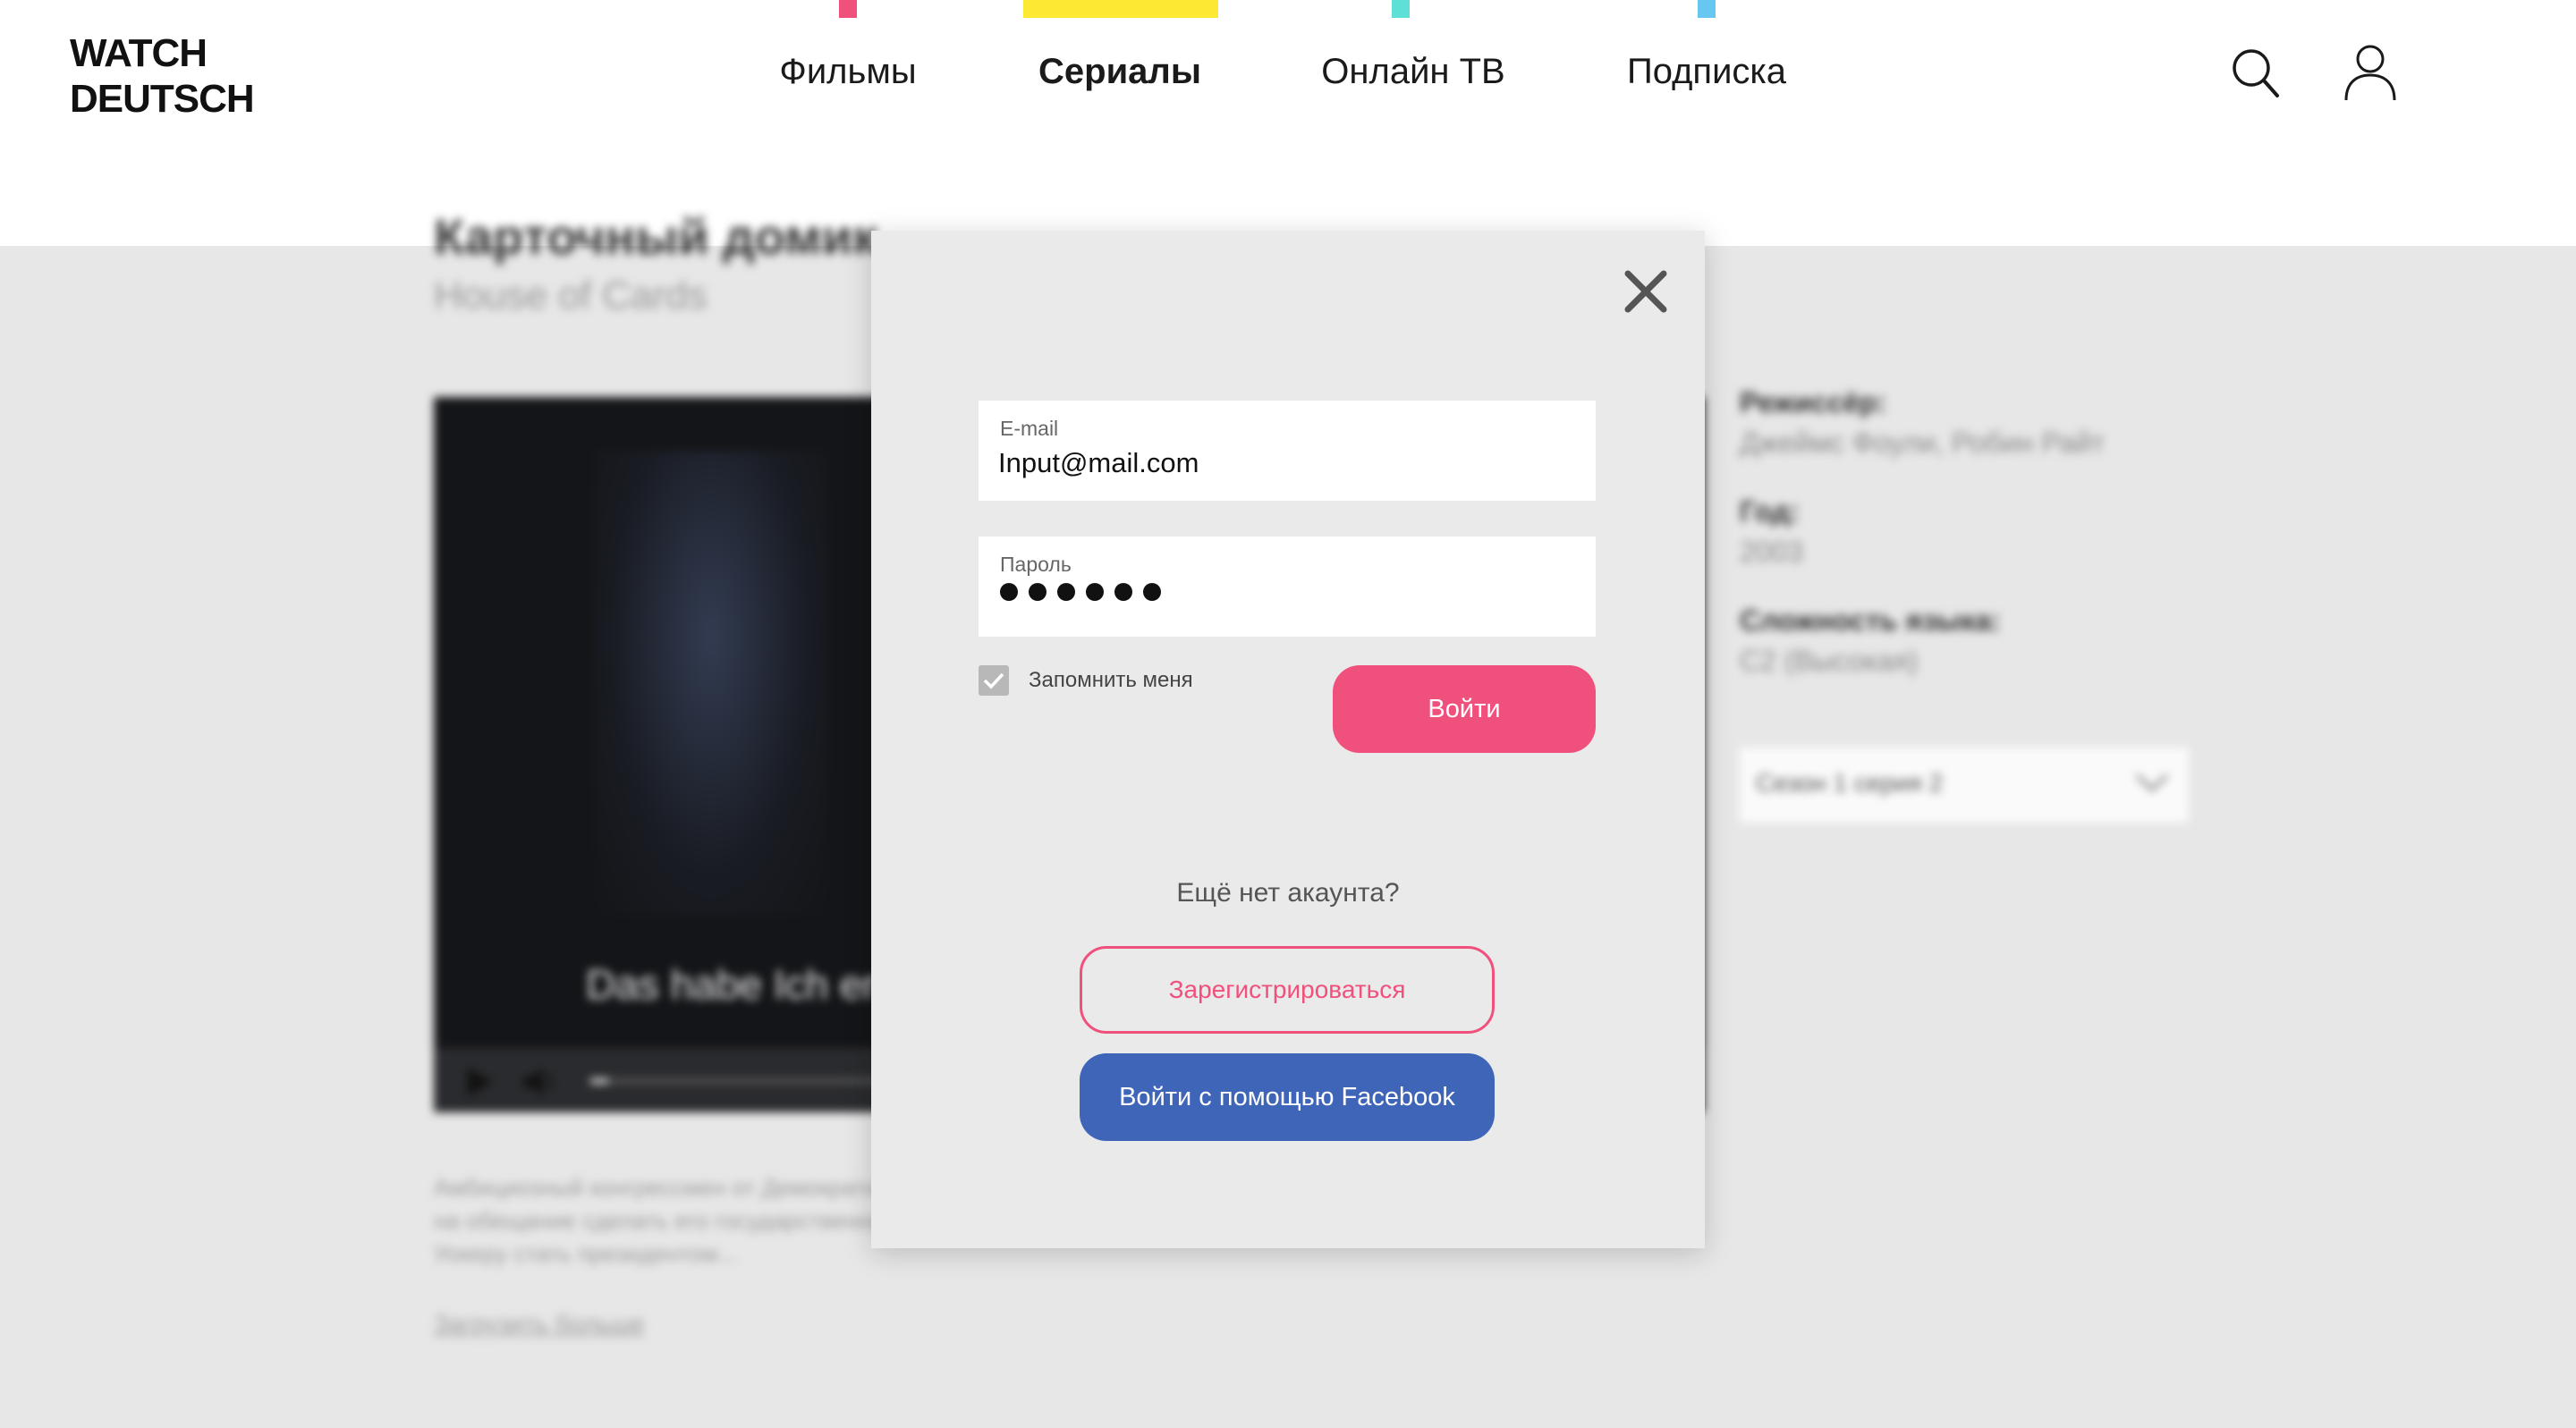 This screenshot has height=1428, width=2576. What do you see at coordinates (1287, 587) in the screenshot?
I see `password-field: Пароль` at bounding box center [1287, 587].